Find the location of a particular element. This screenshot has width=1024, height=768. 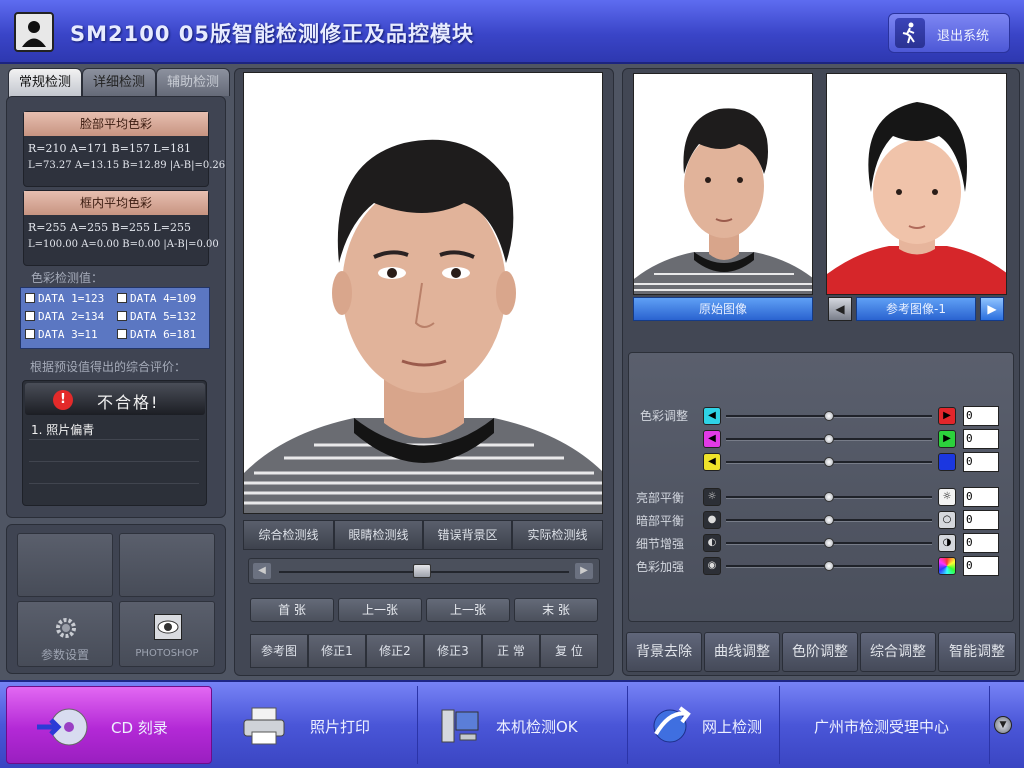

next-reference-icon: ▶ is located at coordinates (992, 309).